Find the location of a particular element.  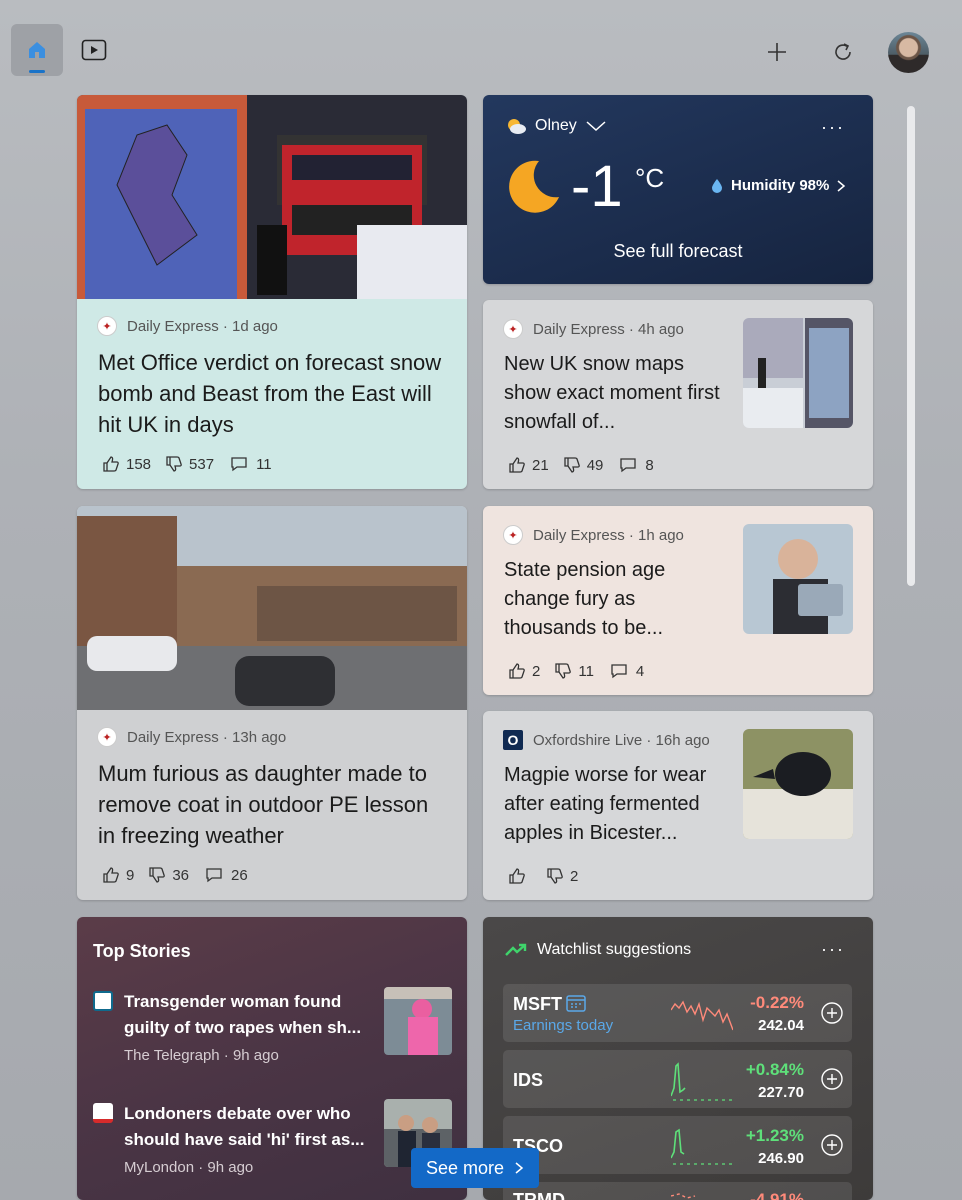

comment-button: 4 is located at coordinates (626, 671).